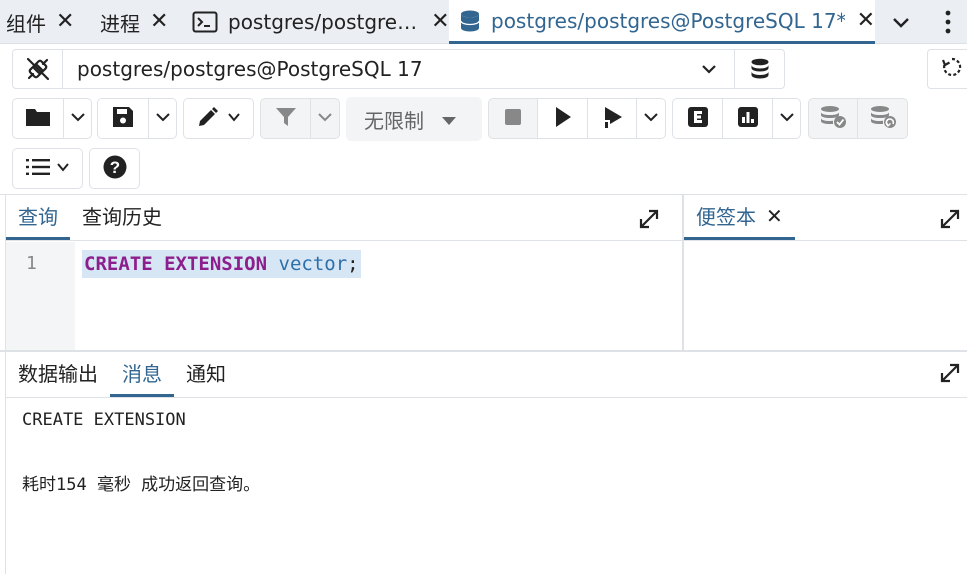 The height and width of the screenshot is (574, 967). I want to click on sql-editor: 1 CREATE EXTENSION vector;, so click(344, 296).